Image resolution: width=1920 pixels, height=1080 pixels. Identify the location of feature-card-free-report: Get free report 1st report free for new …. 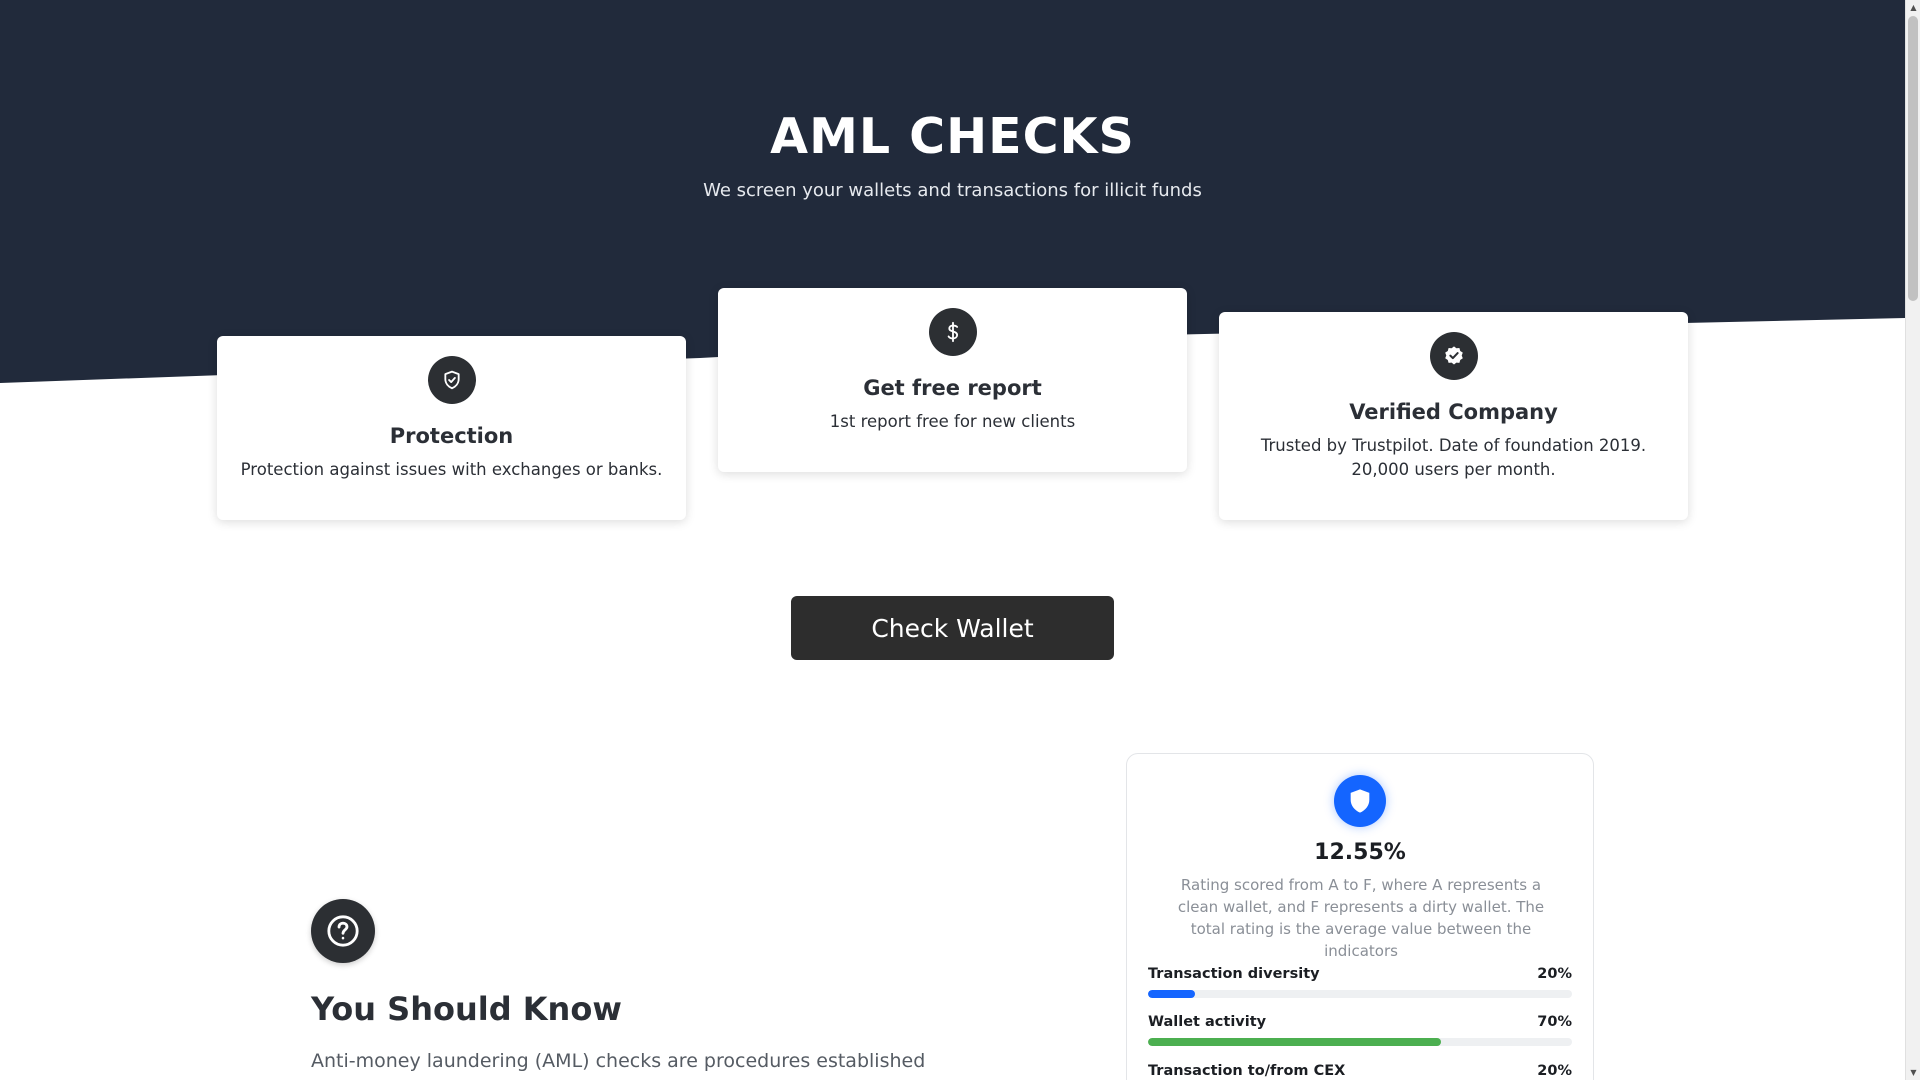
(952, 380).